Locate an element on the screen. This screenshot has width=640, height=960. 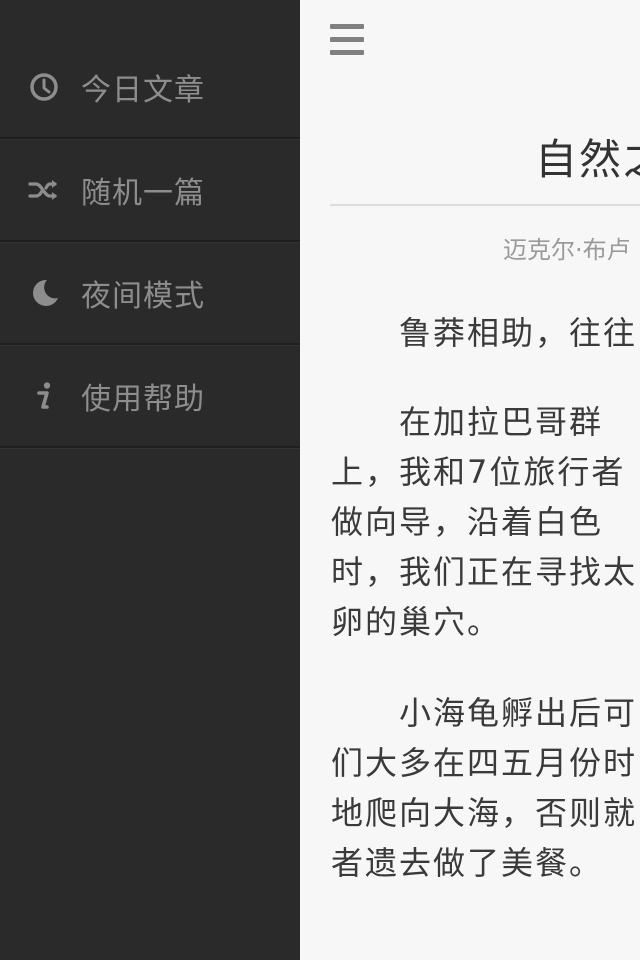
sidebar-item-random-article: 随机一篇 is located at coordinates (150, 190).